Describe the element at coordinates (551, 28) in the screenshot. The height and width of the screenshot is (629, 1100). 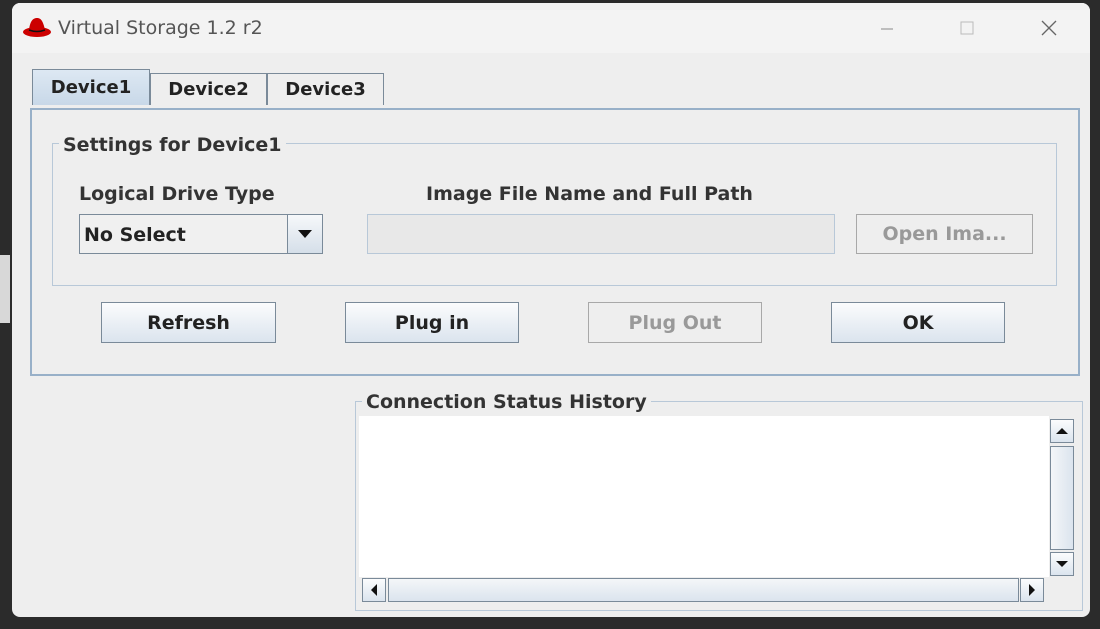
I see `title-bar: Virtual Storage 1.2 r2` at that location.